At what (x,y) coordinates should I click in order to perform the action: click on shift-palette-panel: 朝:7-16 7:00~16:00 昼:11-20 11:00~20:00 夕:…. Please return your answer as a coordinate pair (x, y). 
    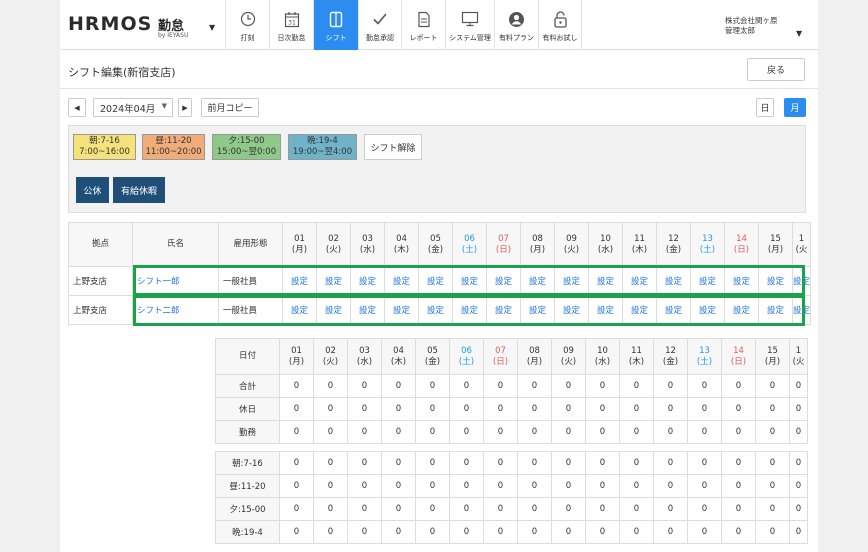
    Looking at the image, I should click on (437, 169).